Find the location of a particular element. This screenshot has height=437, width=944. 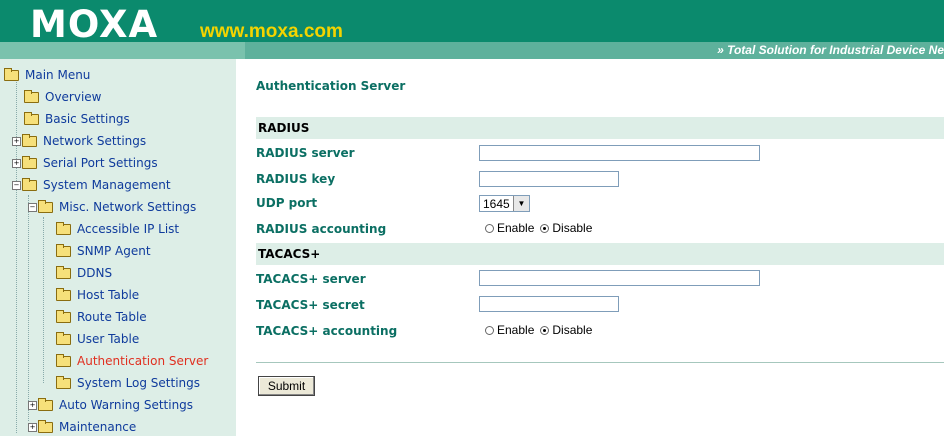

sidebar-item-route-table: Route Table is located at coordinates (101, 317).